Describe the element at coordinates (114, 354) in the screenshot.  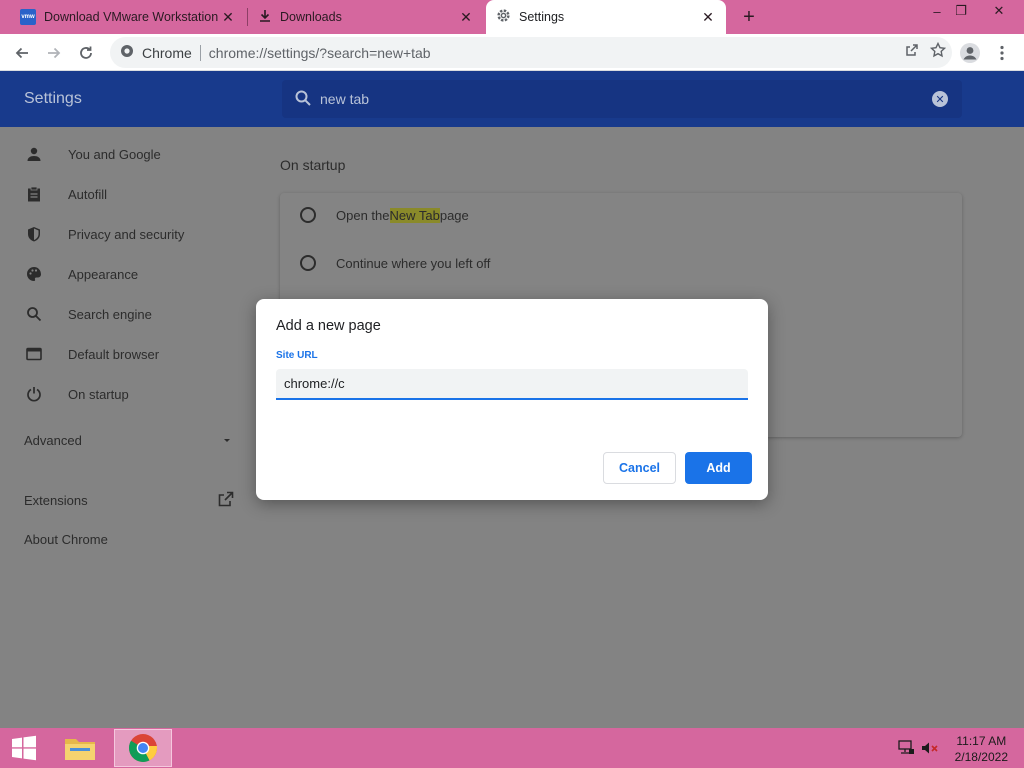
I see `sidebar-item-label: Default browser` at that location.